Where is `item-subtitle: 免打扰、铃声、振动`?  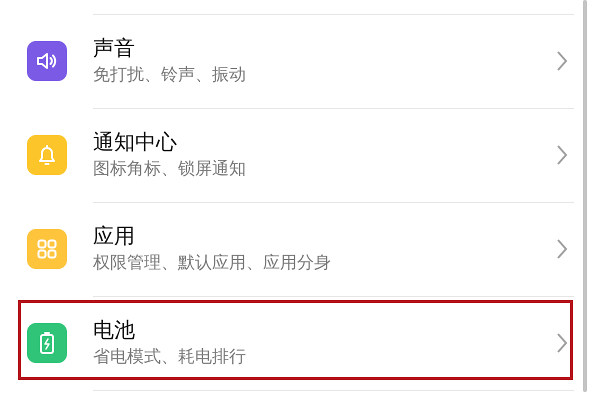 item-subtitle: 免打扰、铃声、振动 is located at coordinates (169, 75).